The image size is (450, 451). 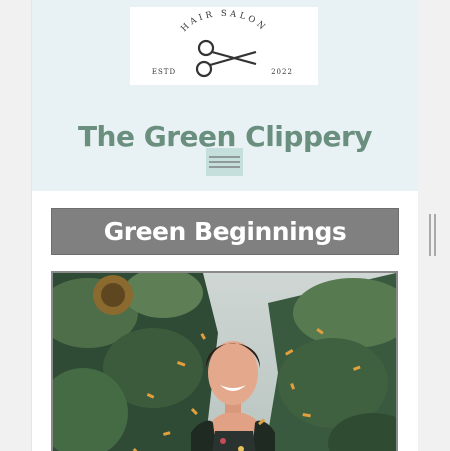 I want to click on section-banner: Green Beginnings, so click(x=225, y=231).